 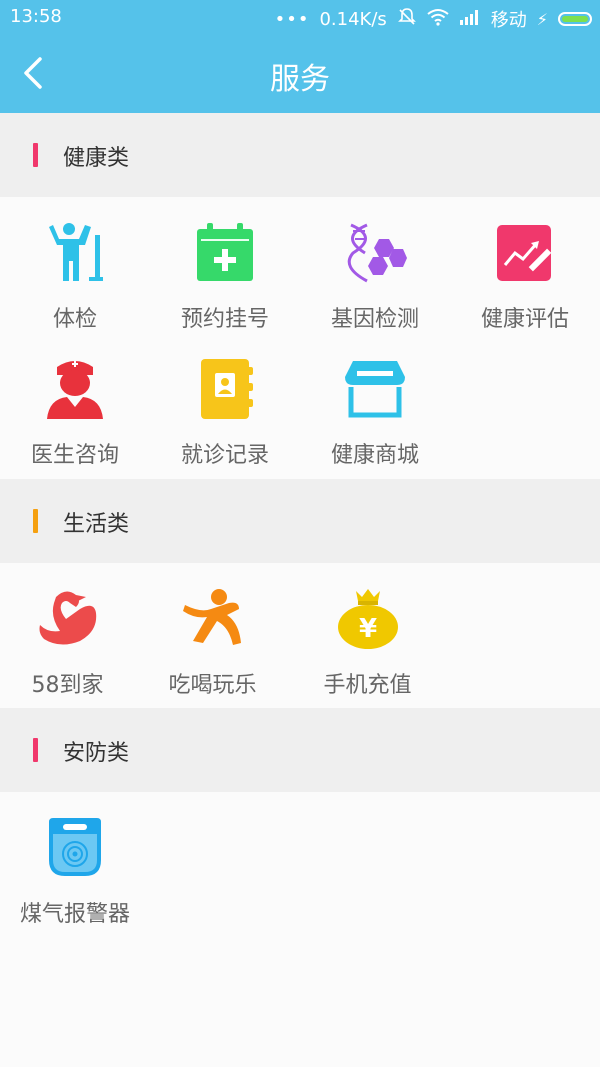 I want to click on network-speed: 0.14K/s, so click(x=353, y=19).